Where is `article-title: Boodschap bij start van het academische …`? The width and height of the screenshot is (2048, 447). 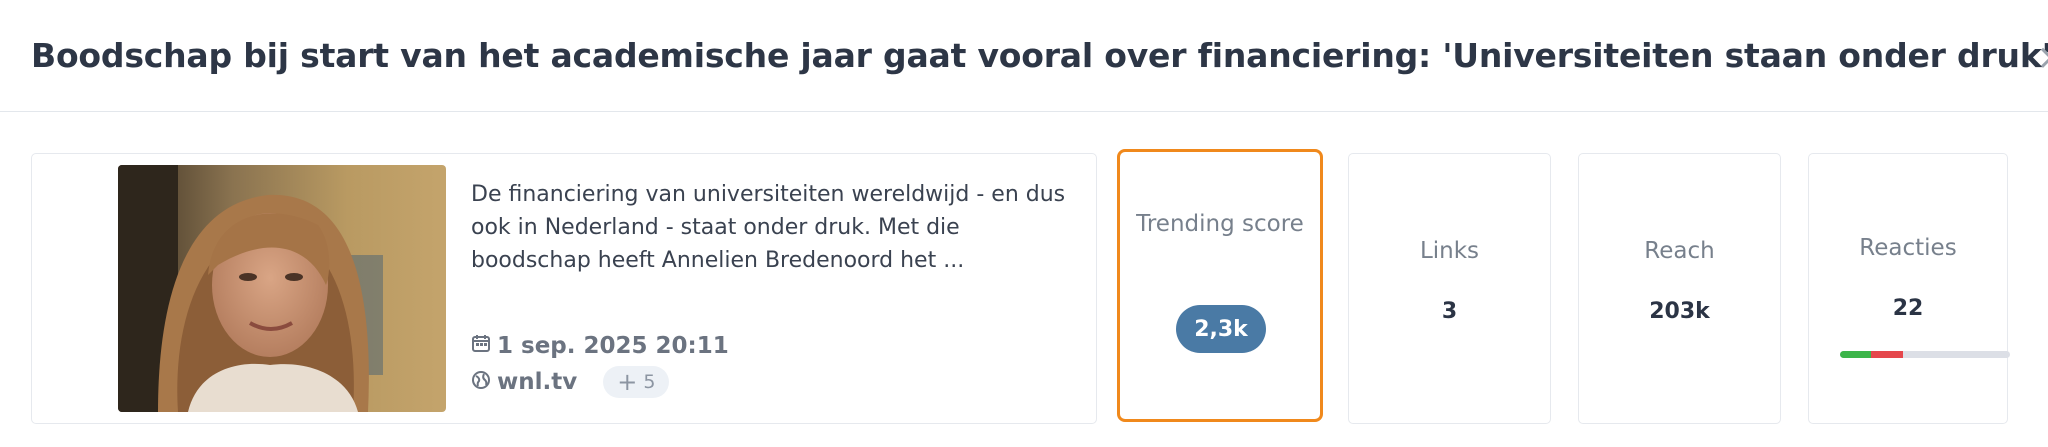 article-title: Boodschap bij start van het academische … is located at coordinates (1039, 55).